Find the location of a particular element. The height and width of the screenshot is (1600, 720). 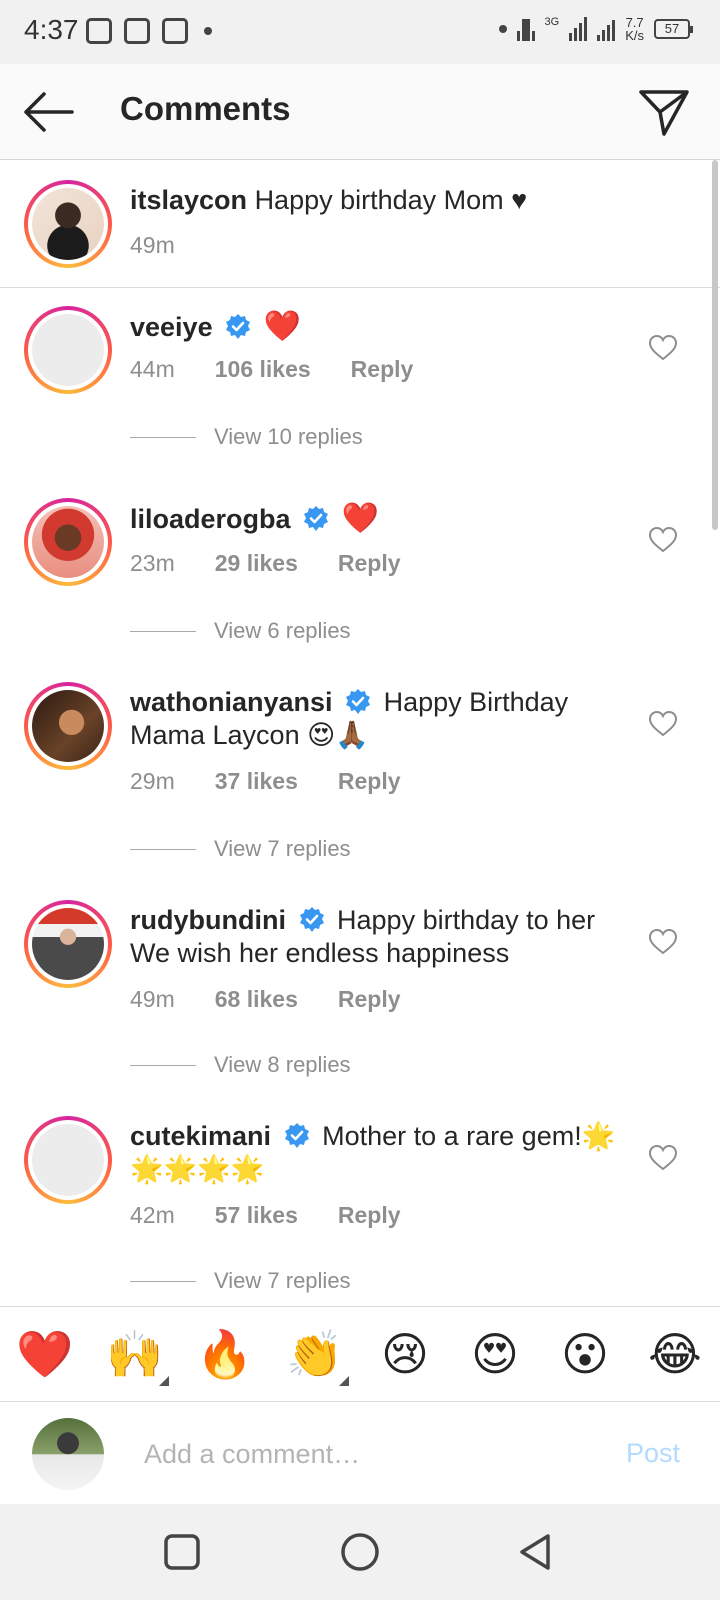

arrow-left-icon is located at coordinates (49, 112).